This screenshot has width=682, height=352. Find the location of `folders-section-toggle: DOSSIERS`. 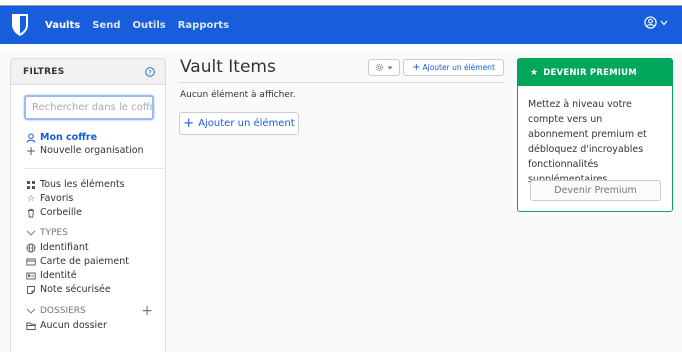

folders-section-toggle: DOSSIERS is located at coordinates (56, 311).